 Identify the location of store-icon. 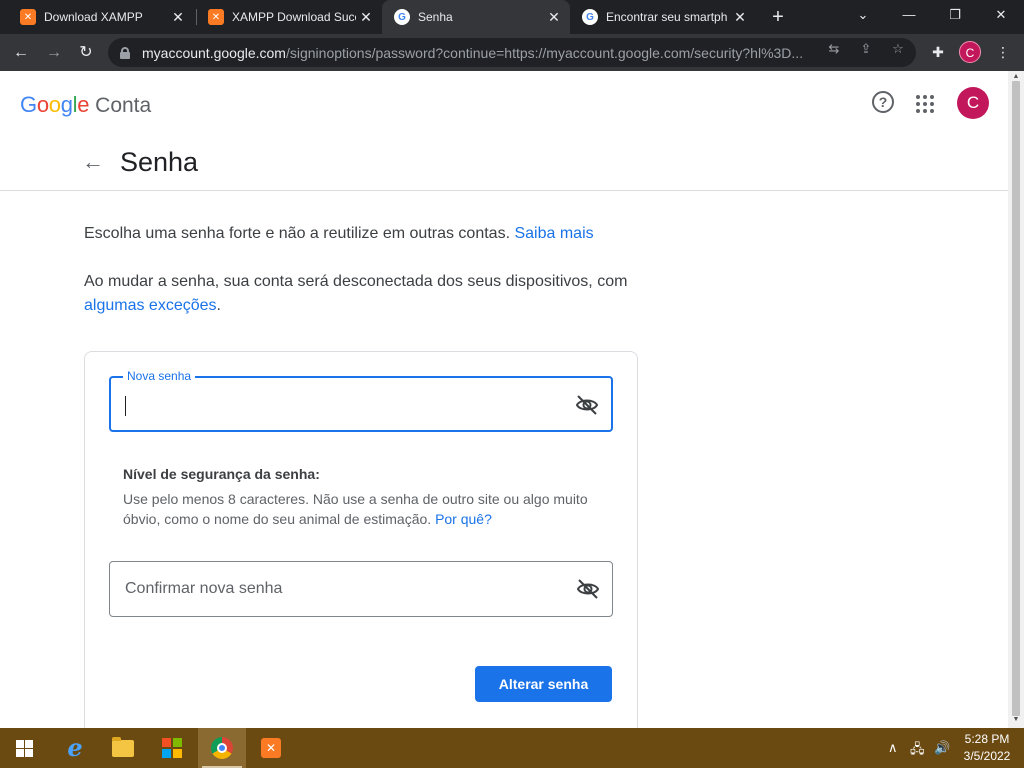
(172, 748).